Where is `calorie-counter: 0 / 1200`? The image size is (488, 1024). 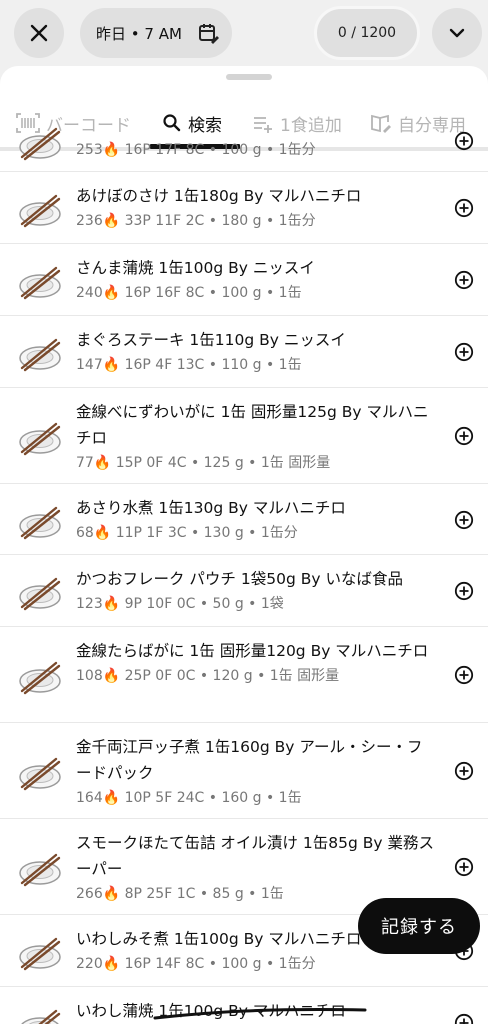
calorie-counter: 0 / 1200 is located at coordinates (367, 33).